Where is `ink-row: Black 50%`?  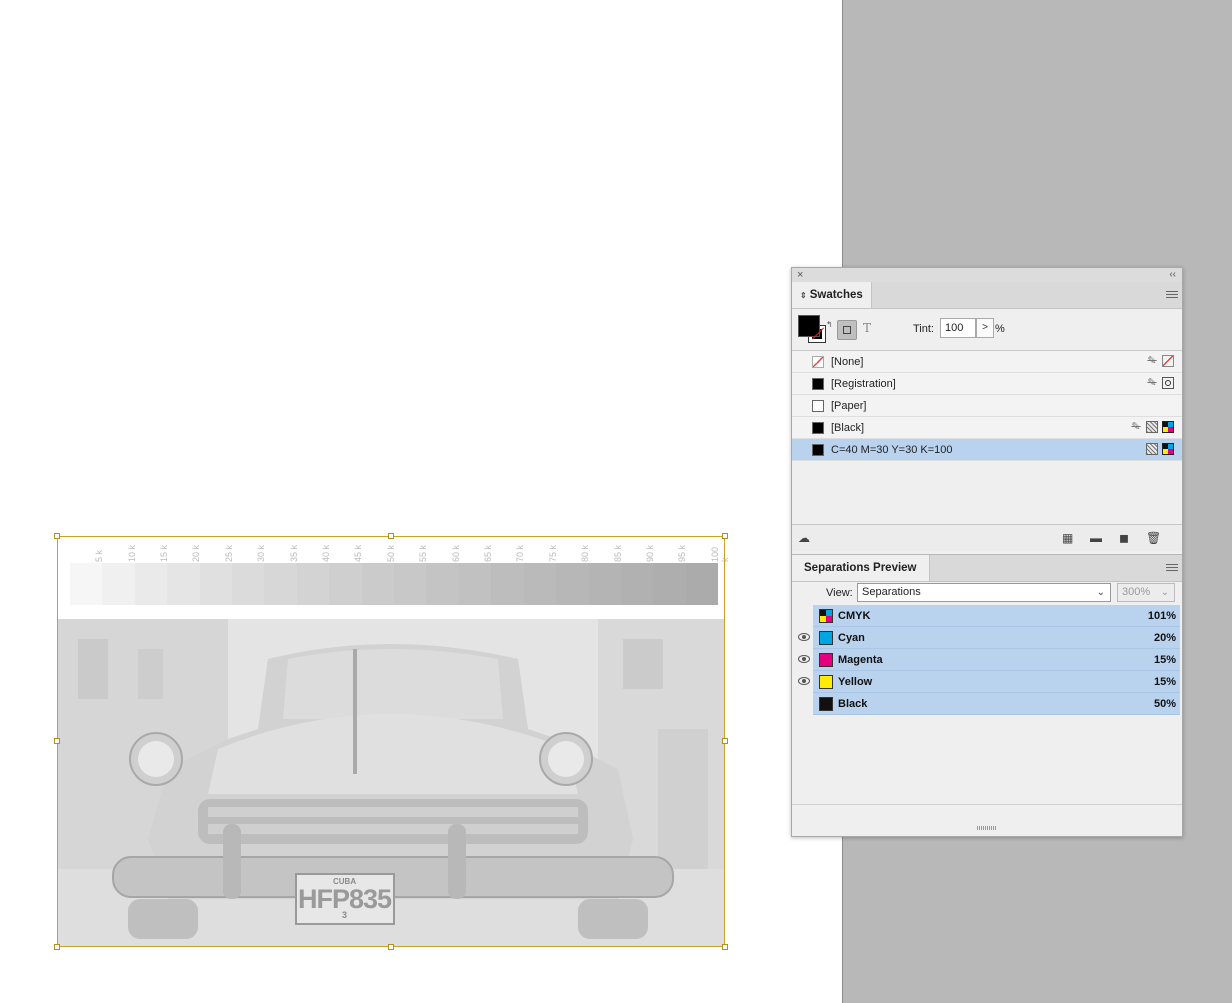 ink-row: Black 50% is located at coordinates (987, 704).